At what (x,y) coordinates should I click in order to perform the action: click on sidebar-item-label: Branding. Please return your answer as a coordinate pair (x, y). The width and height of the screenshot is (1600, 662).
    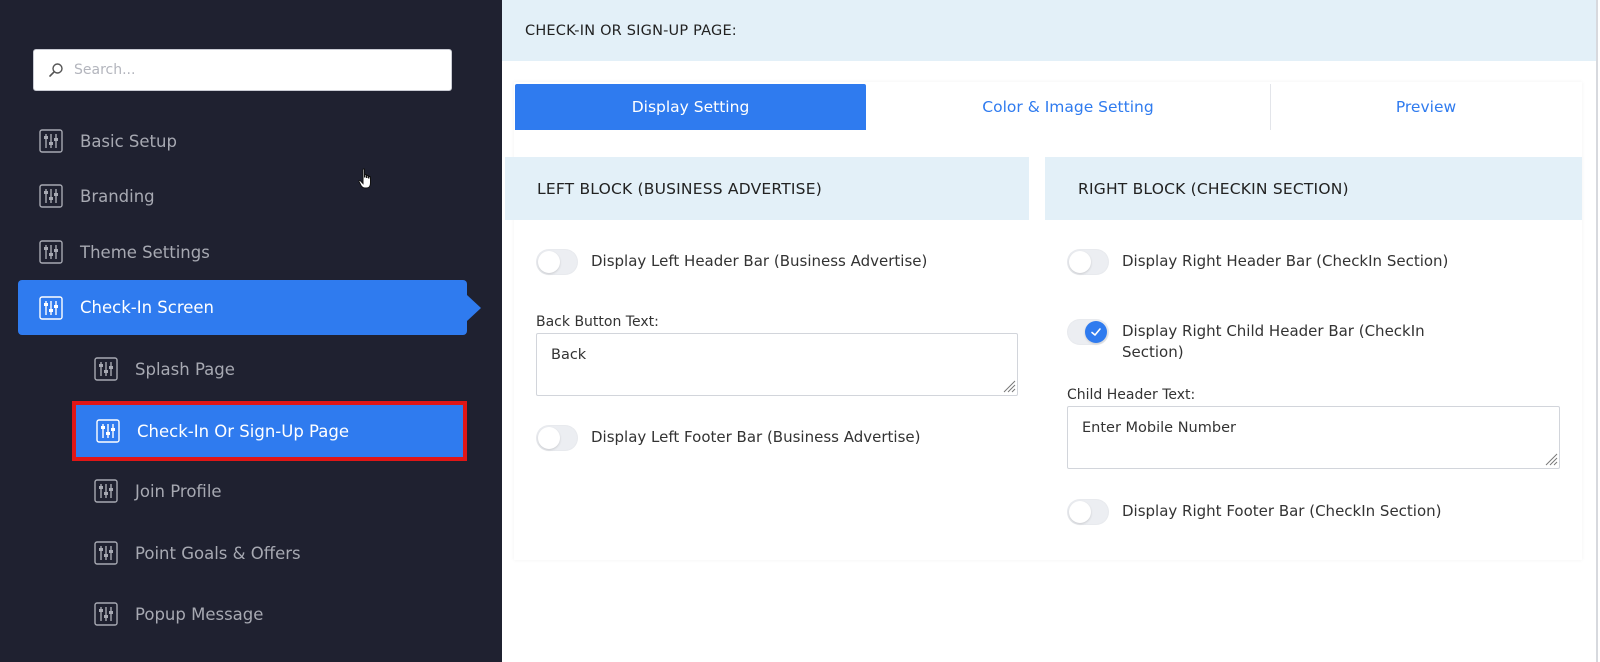
    Looking at the image, I should click on (117, 196).